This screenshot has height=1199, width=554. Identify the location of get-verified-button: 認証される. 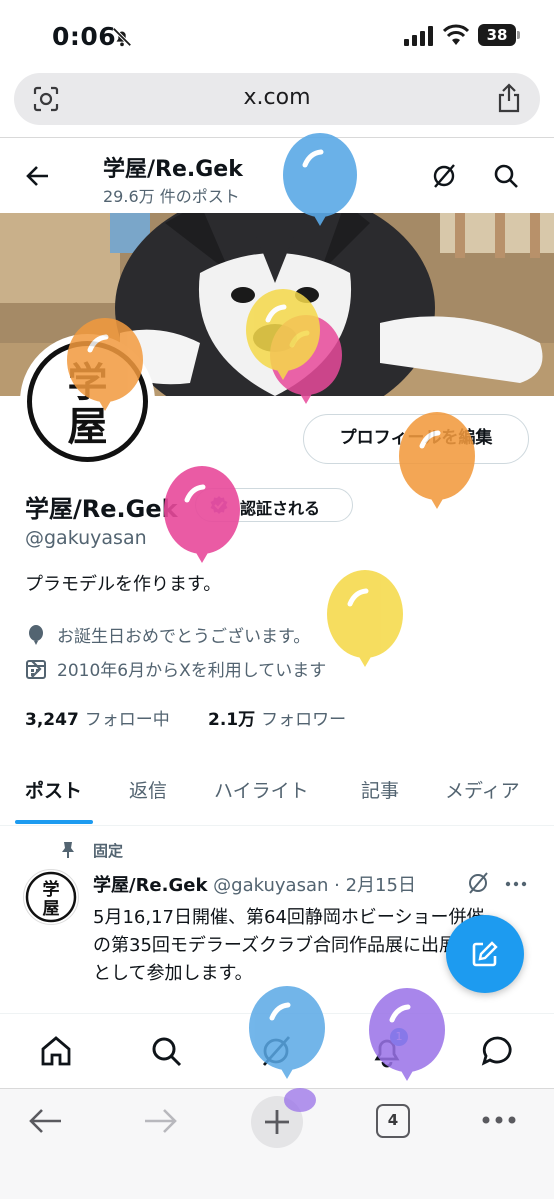
(274, 505).